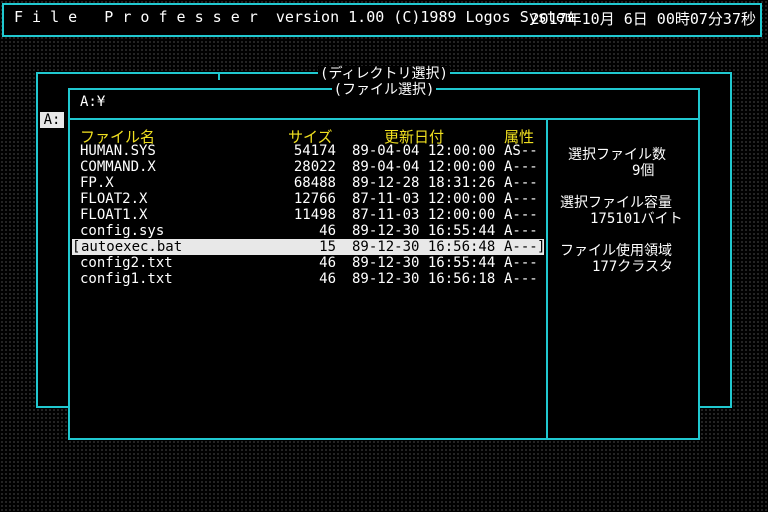  I want to click on selected-size-value: 175101バイト, so click(636, 219).